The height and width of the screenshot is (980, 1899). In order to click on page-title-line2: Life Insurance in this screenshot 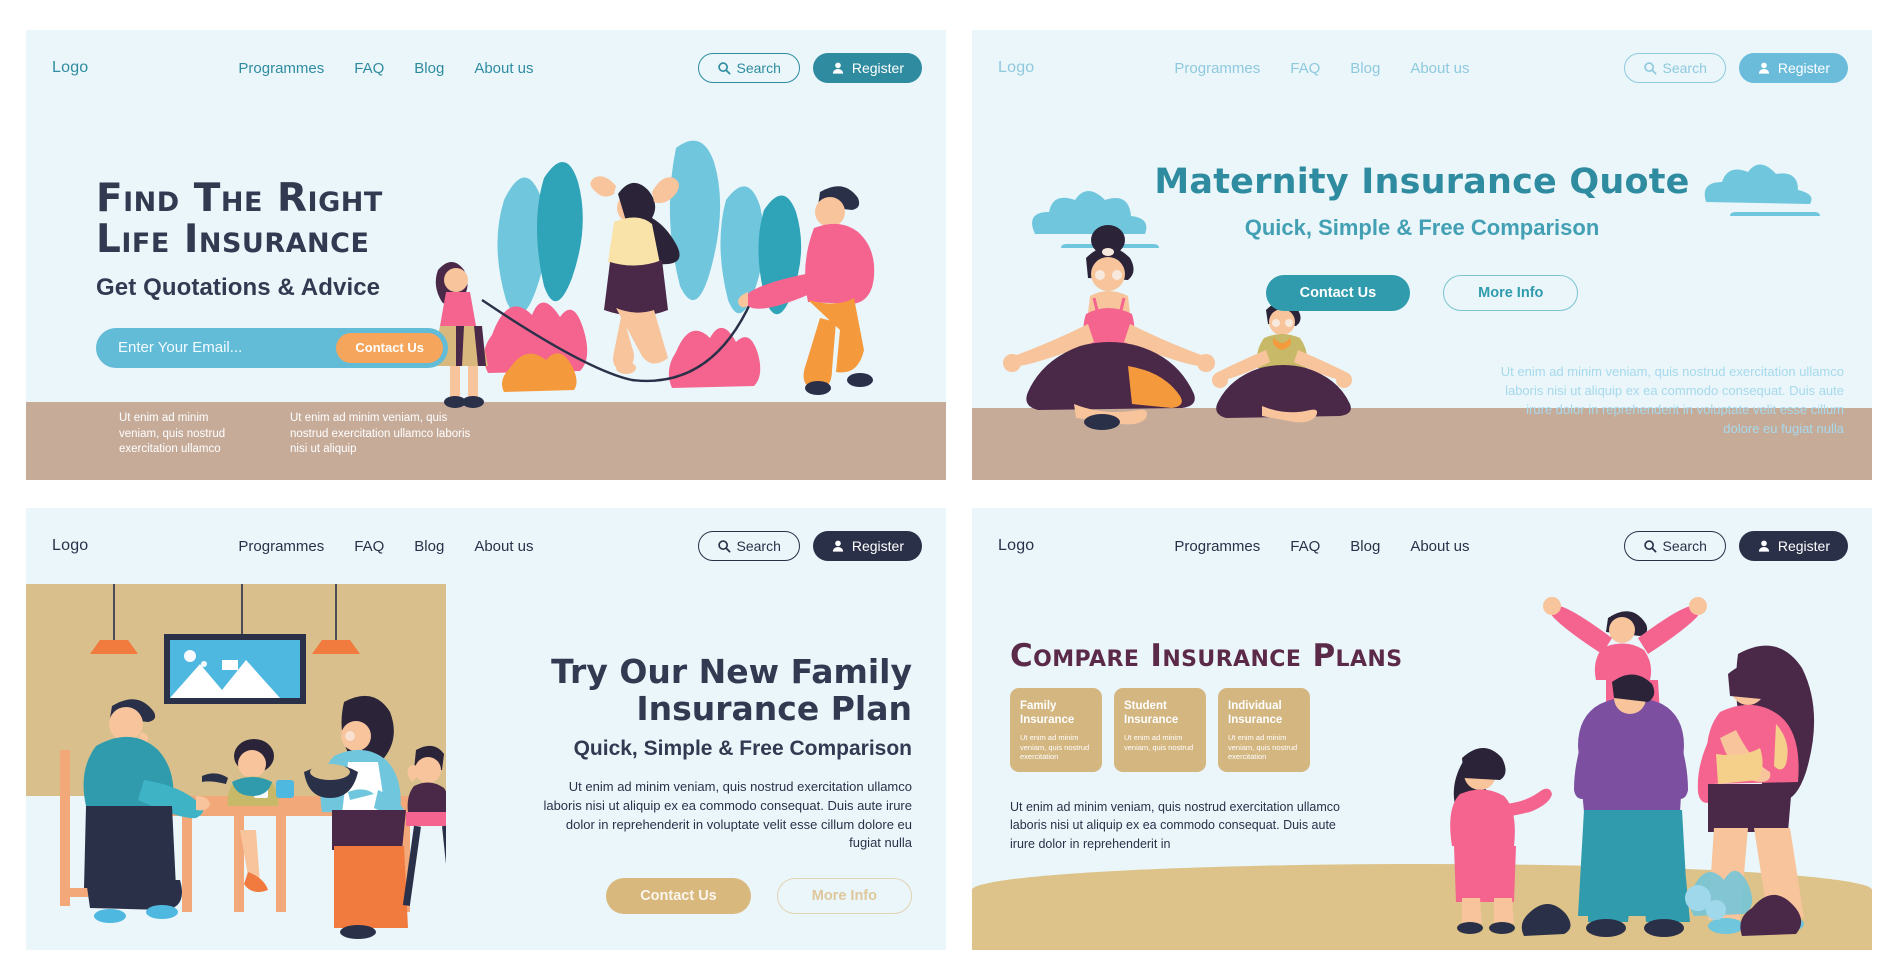, I will do `click(233, 240)`.